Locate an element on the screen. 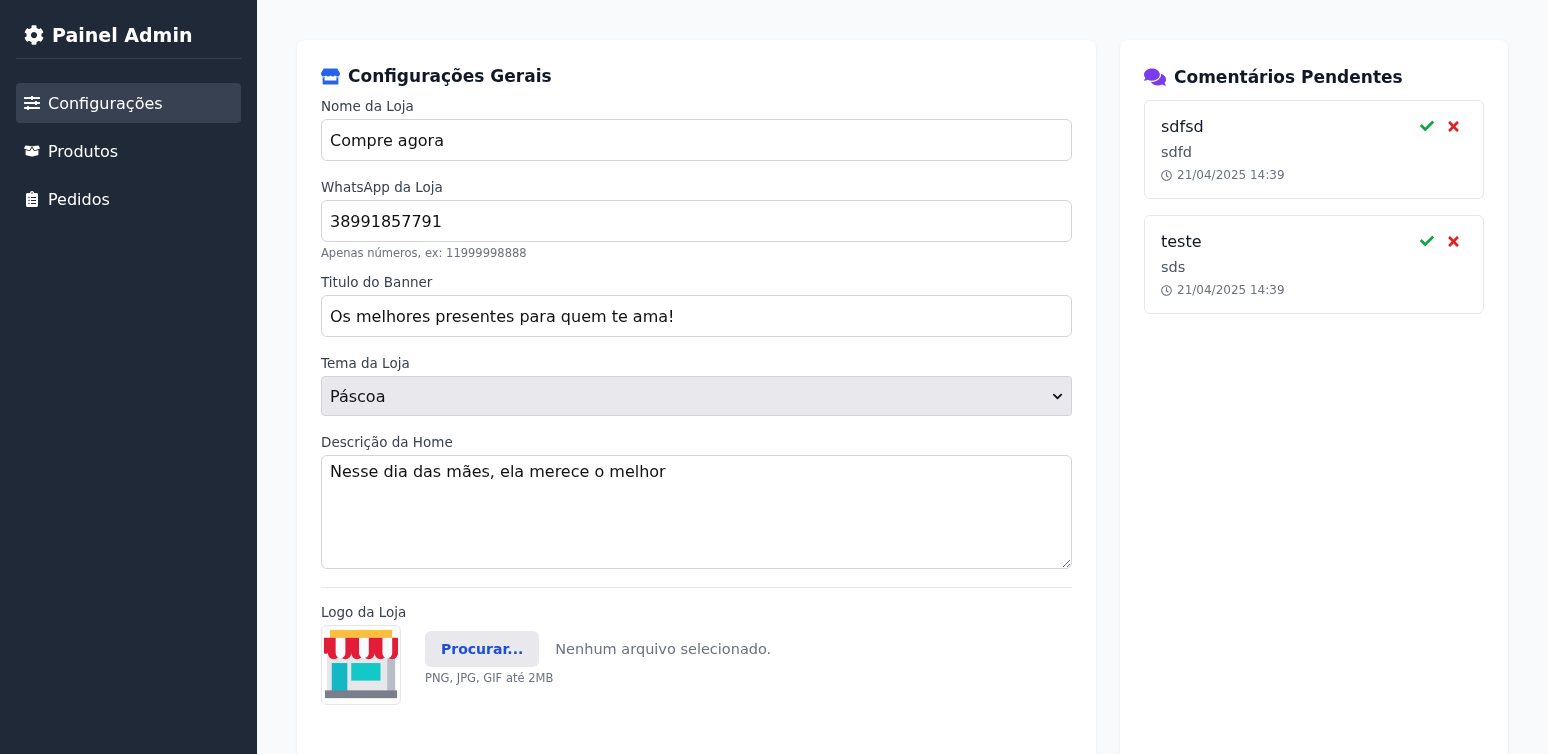 Image resolution: width=1548 pixels, height=754 pixels. field-label: Logo da Loja is located at coordinates (364, 612).